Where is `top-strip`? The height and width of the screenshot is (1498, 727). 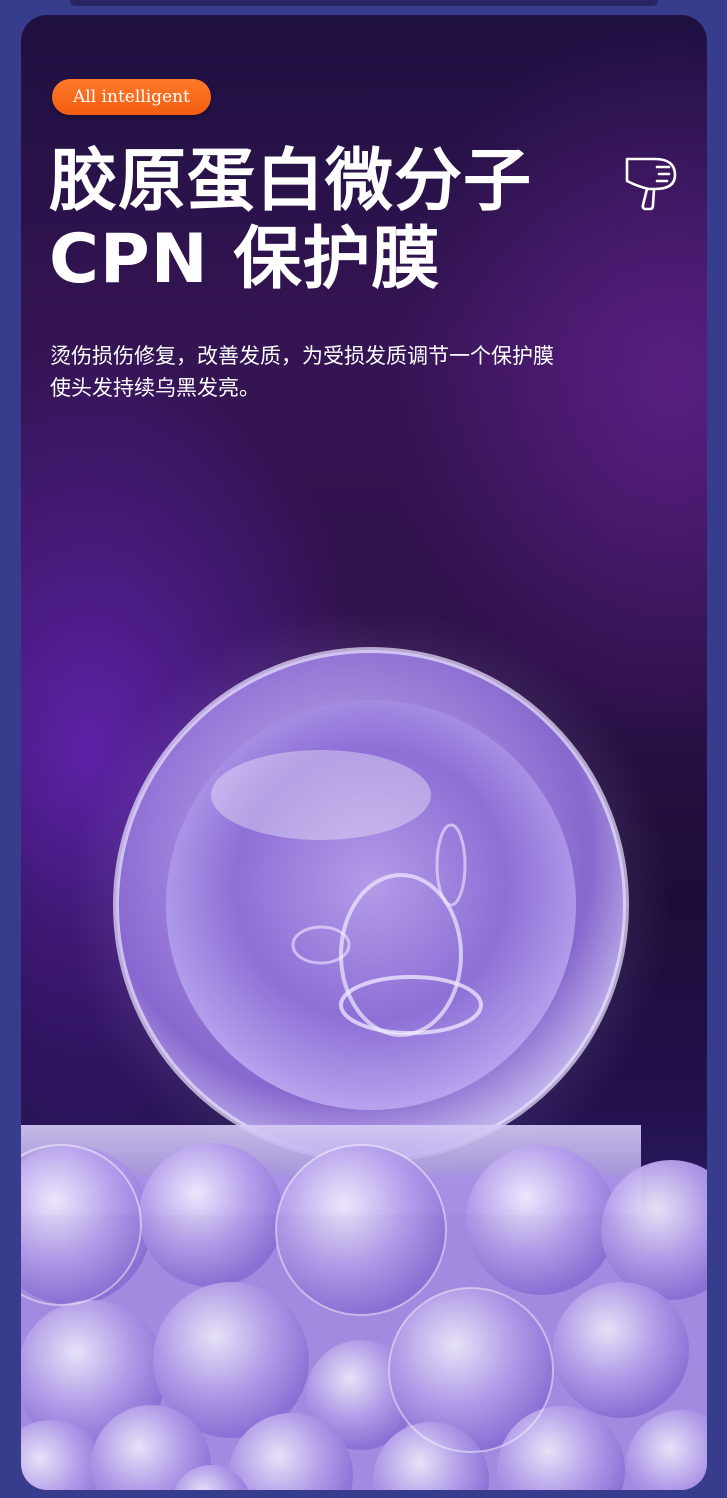 top-strip is located at coordinates (364, 3).